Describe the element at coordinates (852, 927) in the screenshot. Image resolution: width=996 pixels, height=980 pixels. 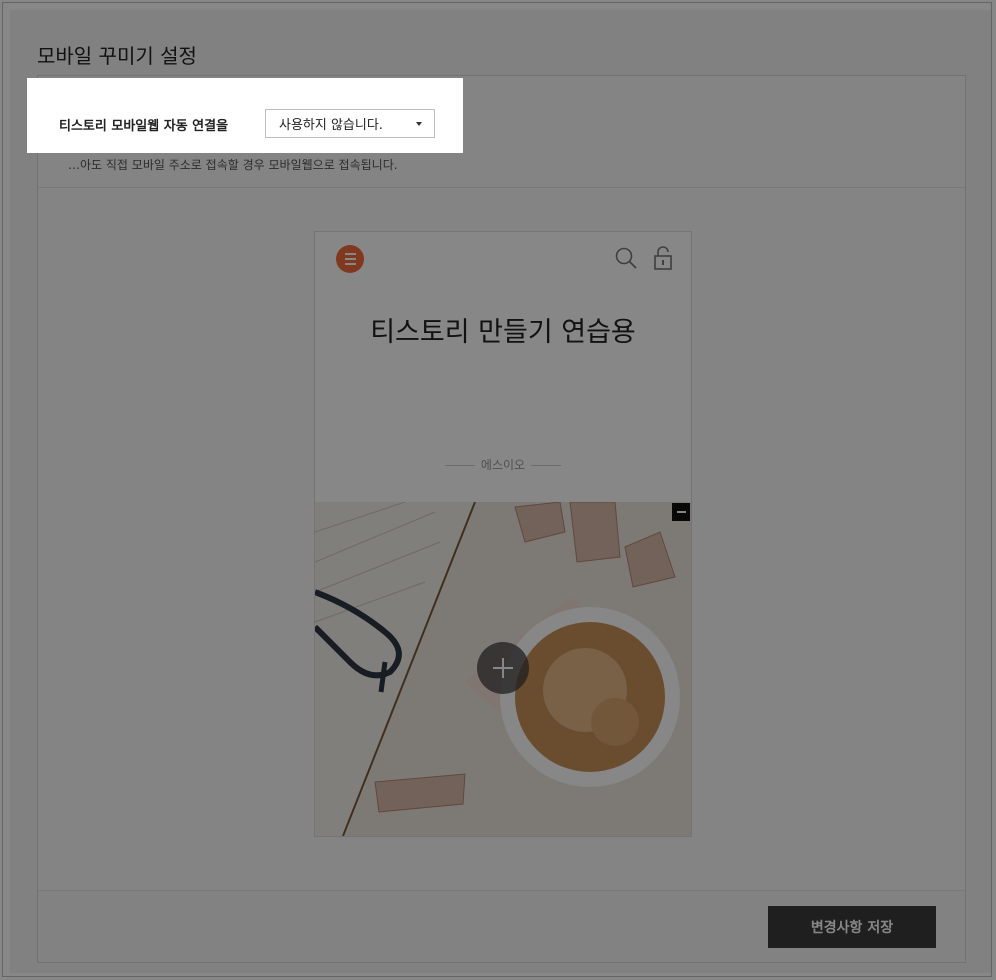
I see `save-changes-button: 변경사항 저장` at that location.